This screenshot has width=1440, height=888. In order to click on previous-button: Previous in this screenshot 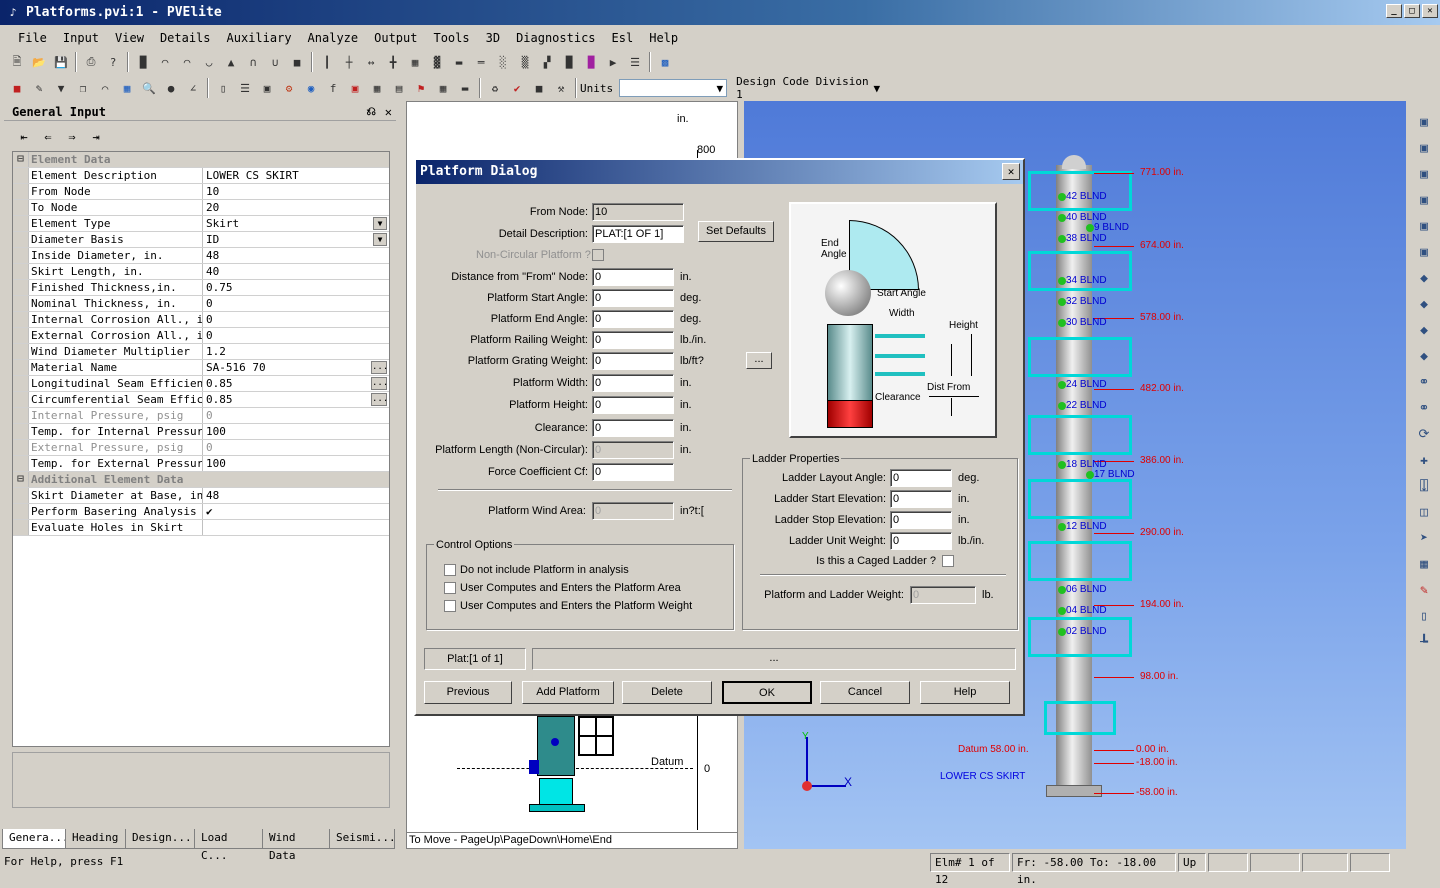, I will do `click(468, 692)`.